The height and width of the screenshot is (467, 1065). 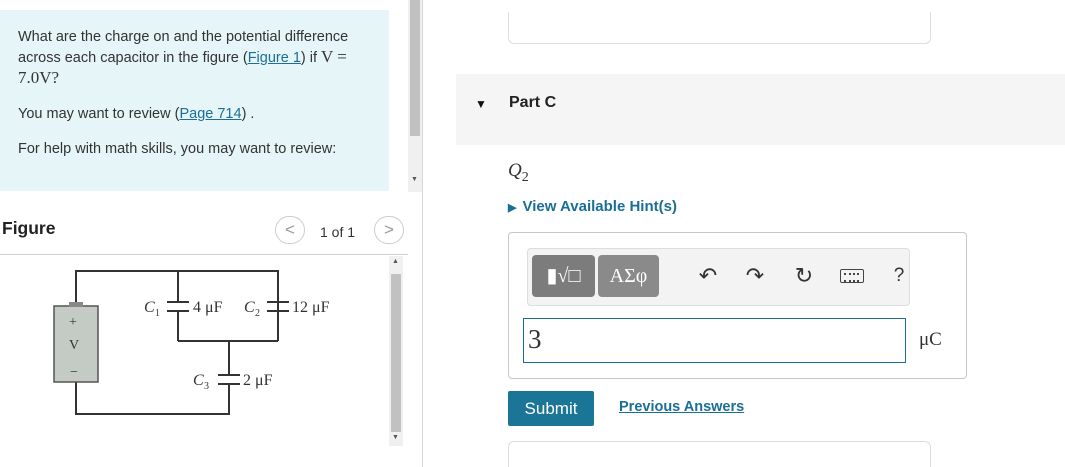 What do you see at coordinates (518, 172) in the screenshot?
I see `quantity-label: Q2` at bounding box center [518, 172].